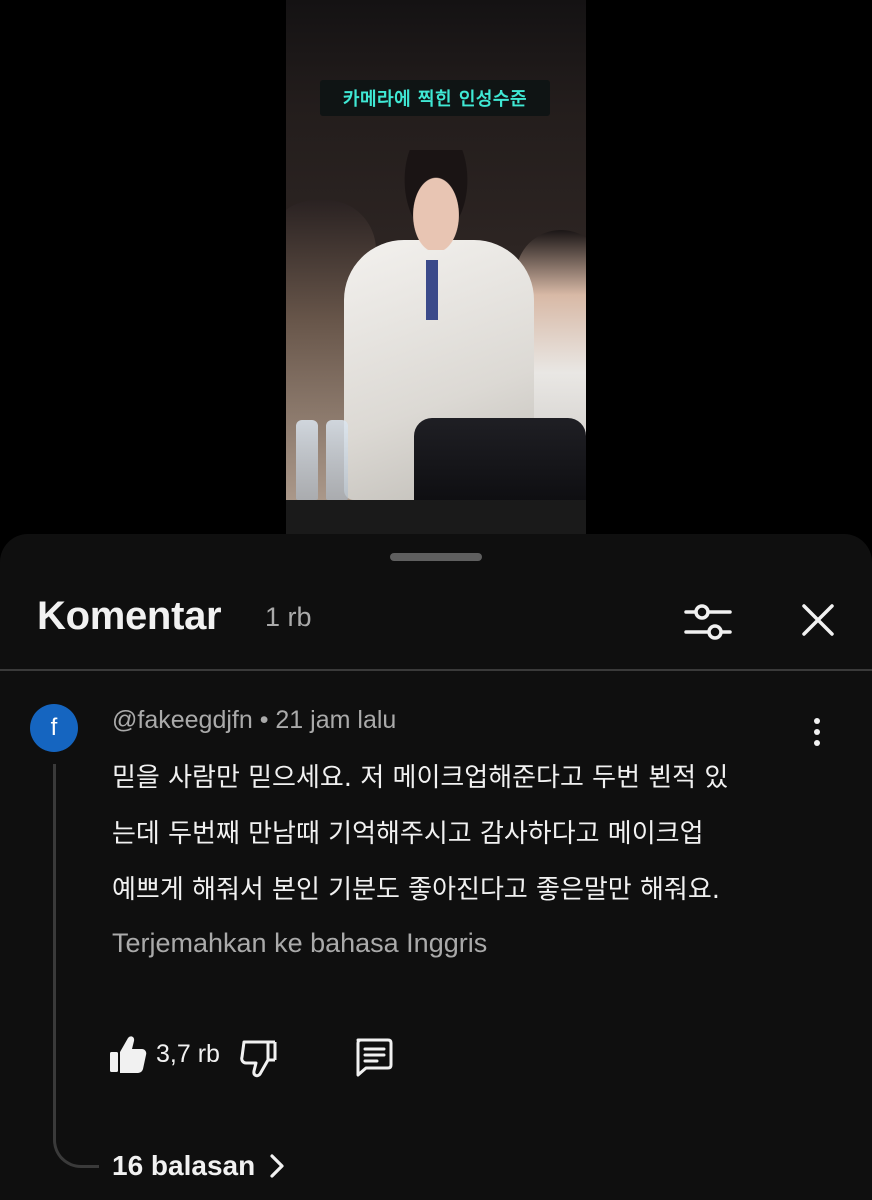 This screenshot has width=872, height=1200. What do you see at coordinates (420, 778) in the screenshot?
I see `comment-text-line: 믿을 사람만 믿으세요. 저 메이크업해준다고 두번 뵌적 있` at bounding box center [420, 778].